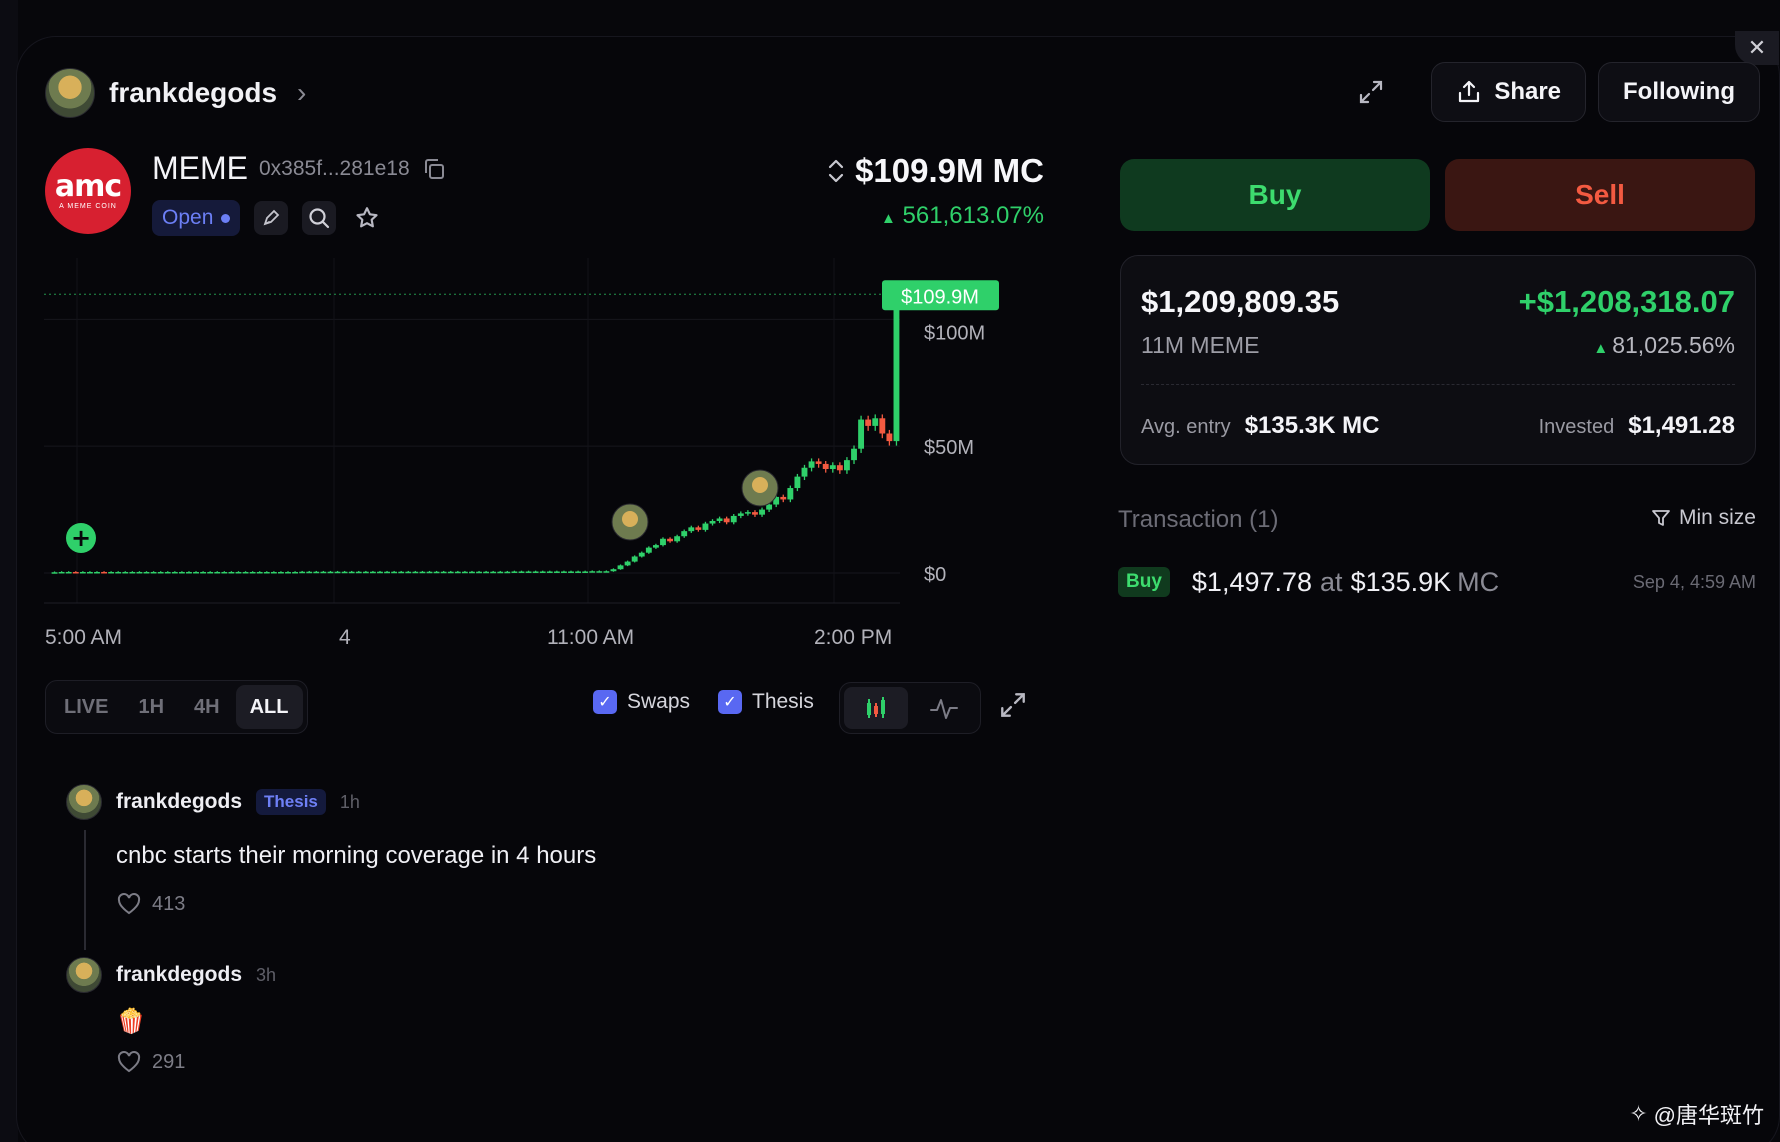  I want to click on sell-button: Sell, so click(1600, 195).